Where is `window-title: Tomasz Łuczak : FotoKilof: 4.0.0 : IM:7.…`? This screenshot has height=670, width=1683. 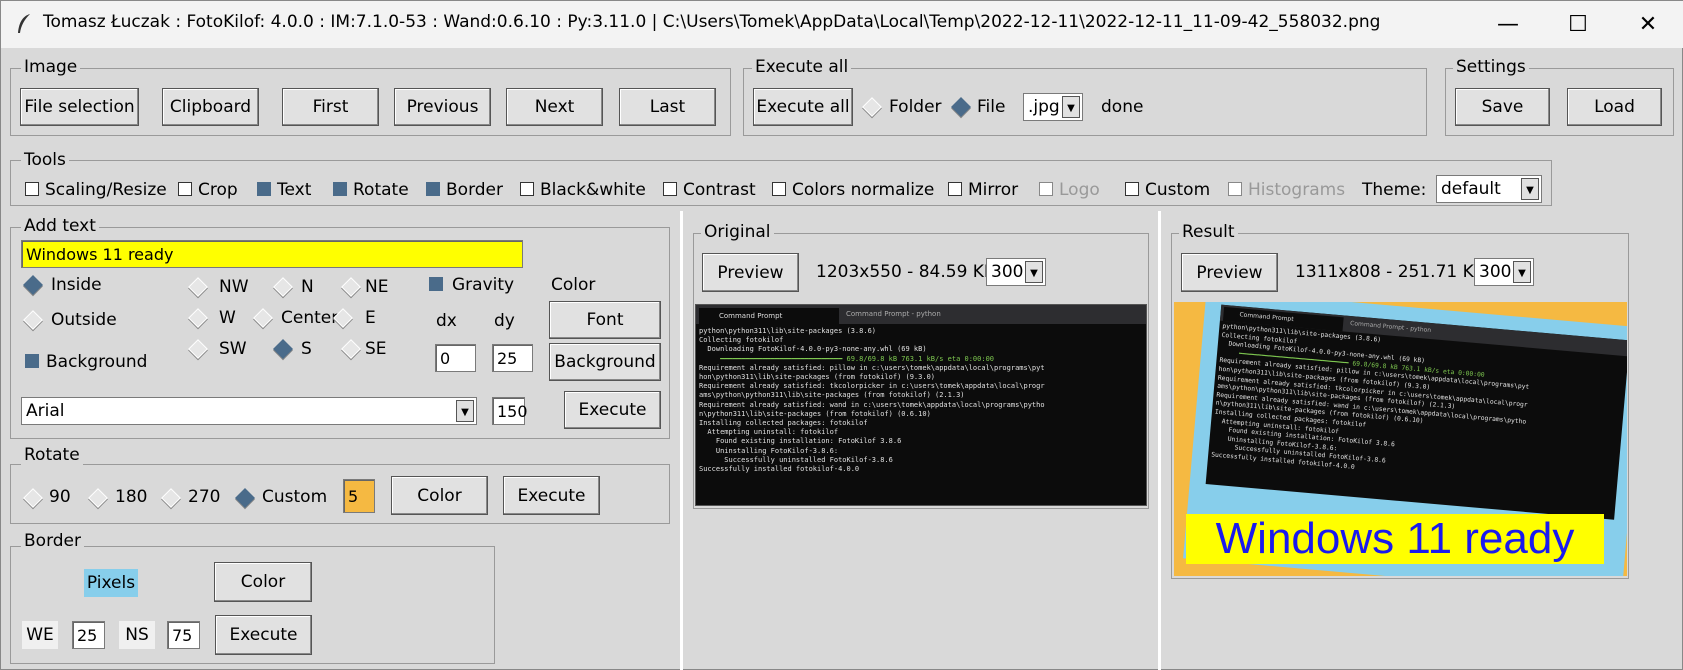
window-title: Tomasz Łuczak : FotoKilof: 4.0.0 : IM:7.… is located at coordinates (712, 22).